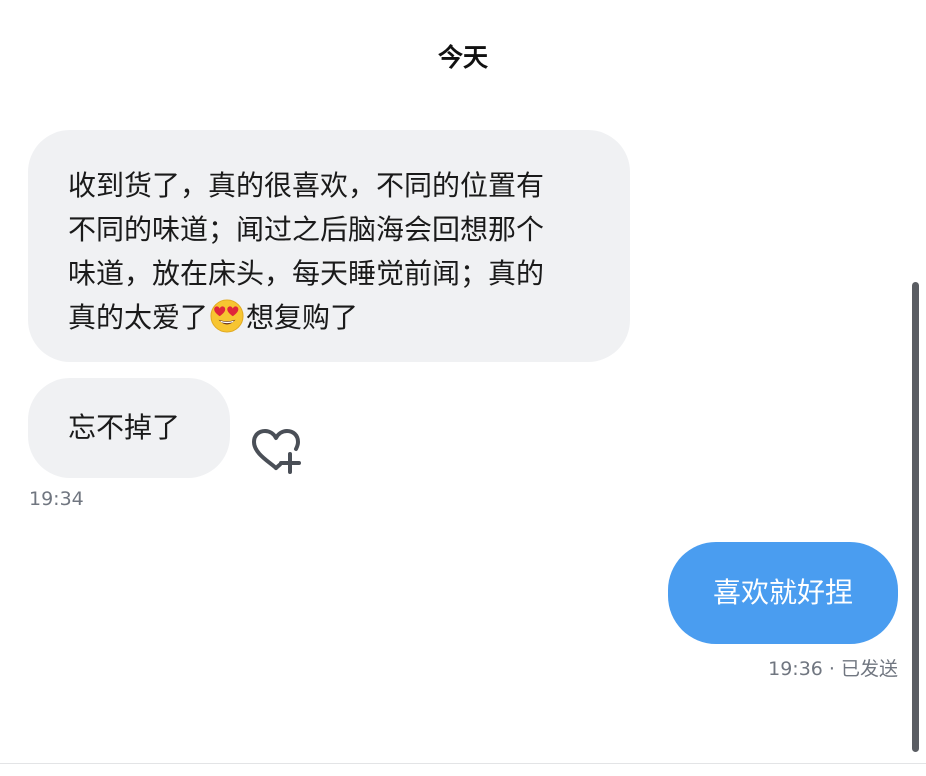  What do you see at coordinates (306, 229) in the screenshot?
I see `message-line: 不同的味道；闻过之后脑海会回想那个` at bounding box center [306, 229].